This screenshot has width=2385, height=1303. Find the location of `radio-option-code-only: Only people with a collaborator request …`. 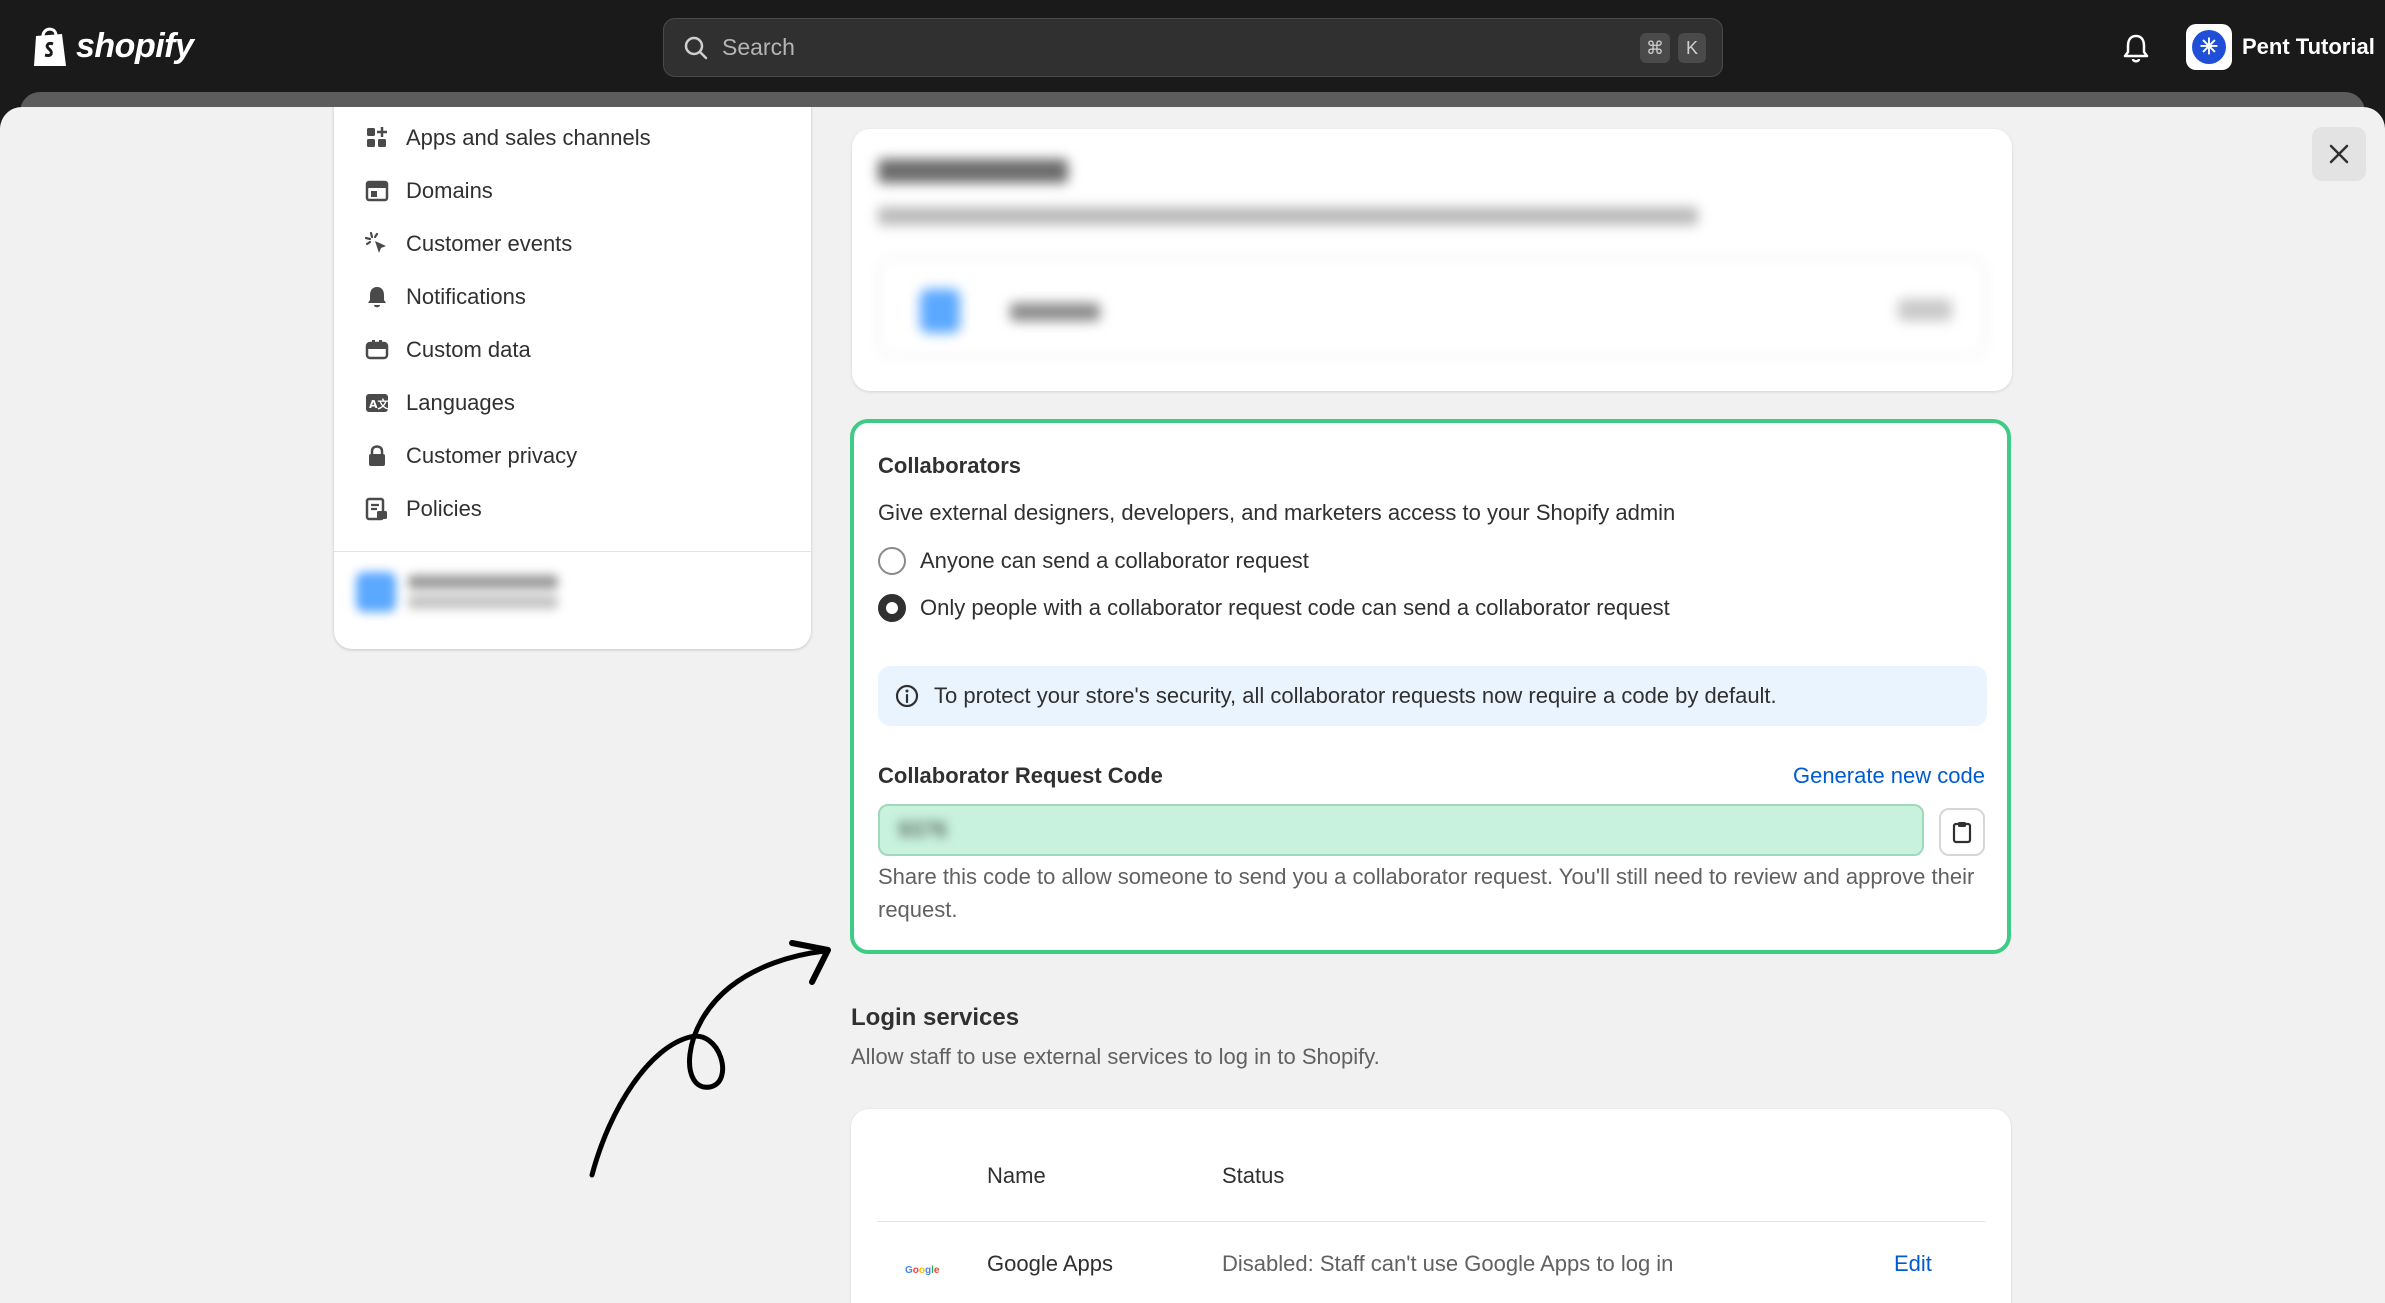

radio-option-code-only: Only people with a collaborator request … is located at coordinates (1274, 608).